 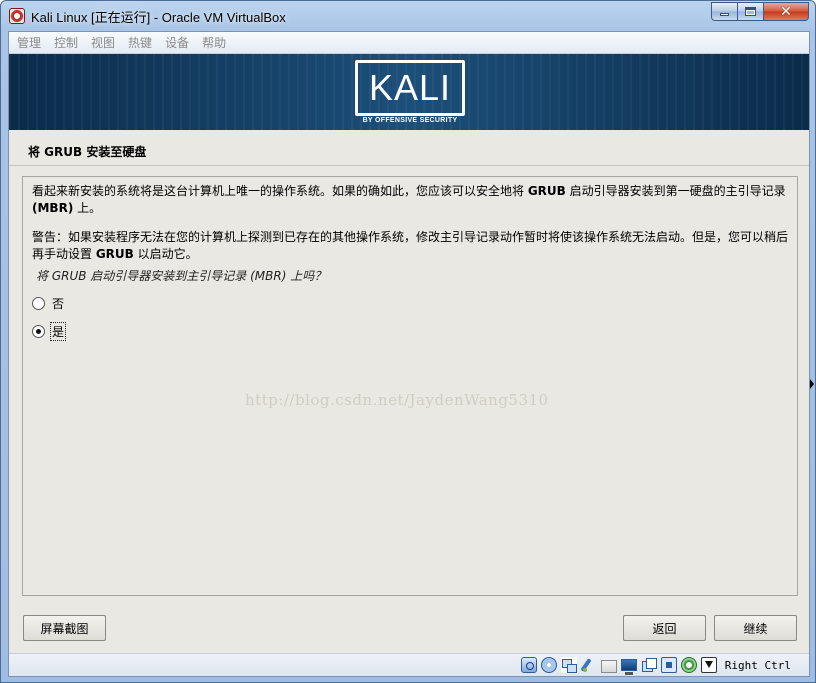 I want to click on para1-text-e: 上。, so click(x=87, y=208).